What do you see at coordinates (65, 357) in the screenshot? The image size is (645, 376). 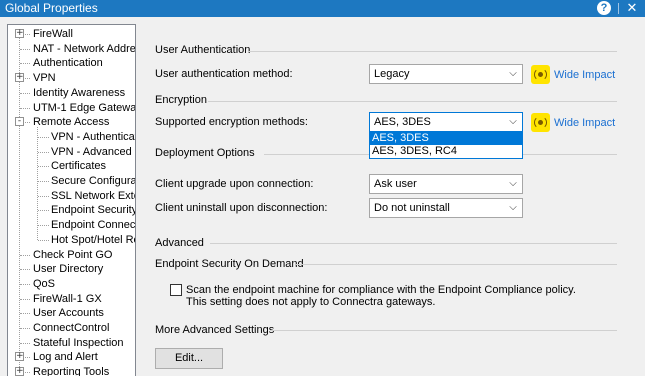 I see `tree-item: Log and Alert` at bounding box center [65, 357].